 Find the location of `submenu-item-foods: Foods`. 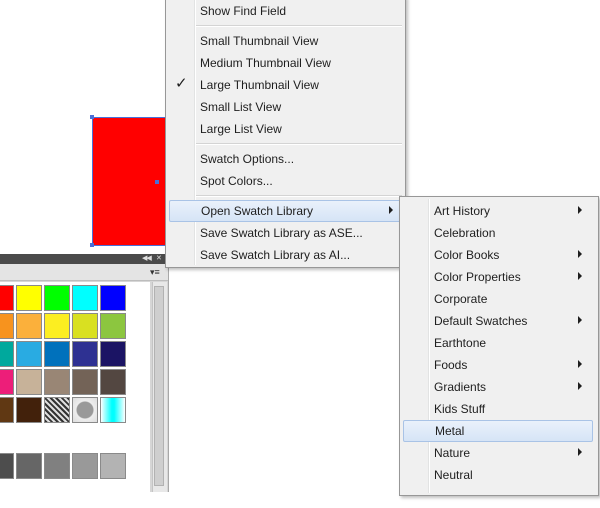

submenu-item-foods: Foods is located at coordinates (499, 365).